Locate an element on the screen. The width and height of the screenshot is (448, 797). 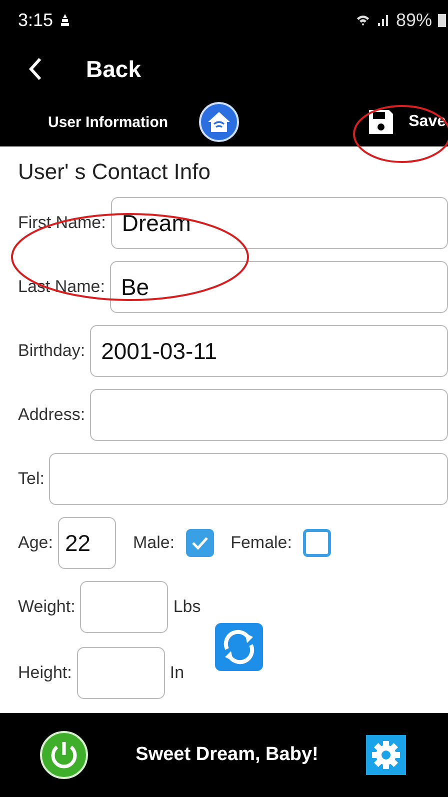
refresh-icon is located at coordinates (238, 647).